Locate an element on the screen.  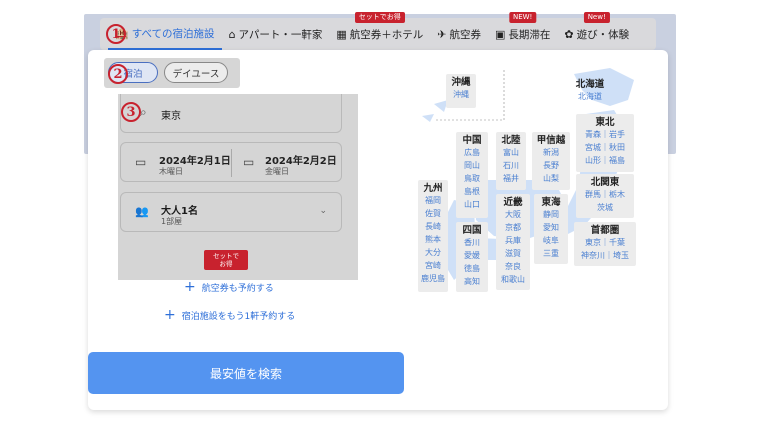
pref-link: 大分 is located at coordinates (433, 252).